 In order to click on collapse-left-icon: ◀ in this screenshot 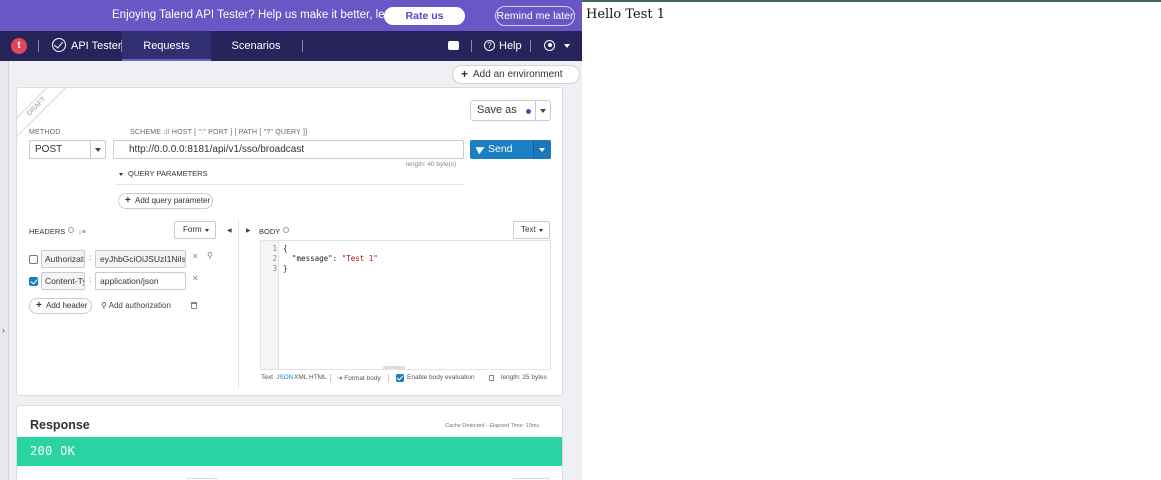, I will do `click(229, 230)`.